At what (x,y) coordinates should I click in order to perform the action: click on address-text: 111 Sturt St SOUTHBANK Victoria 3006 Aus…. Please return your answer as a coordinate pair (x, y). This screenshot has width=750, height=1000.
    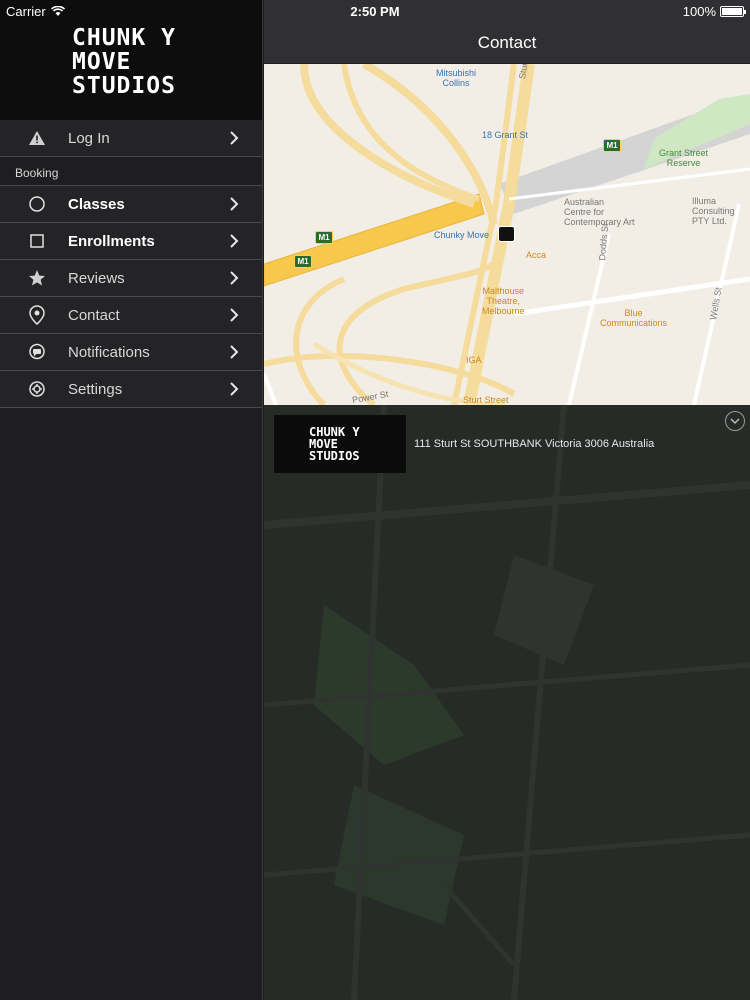
    Looking at the image, I should click on (534, 444).